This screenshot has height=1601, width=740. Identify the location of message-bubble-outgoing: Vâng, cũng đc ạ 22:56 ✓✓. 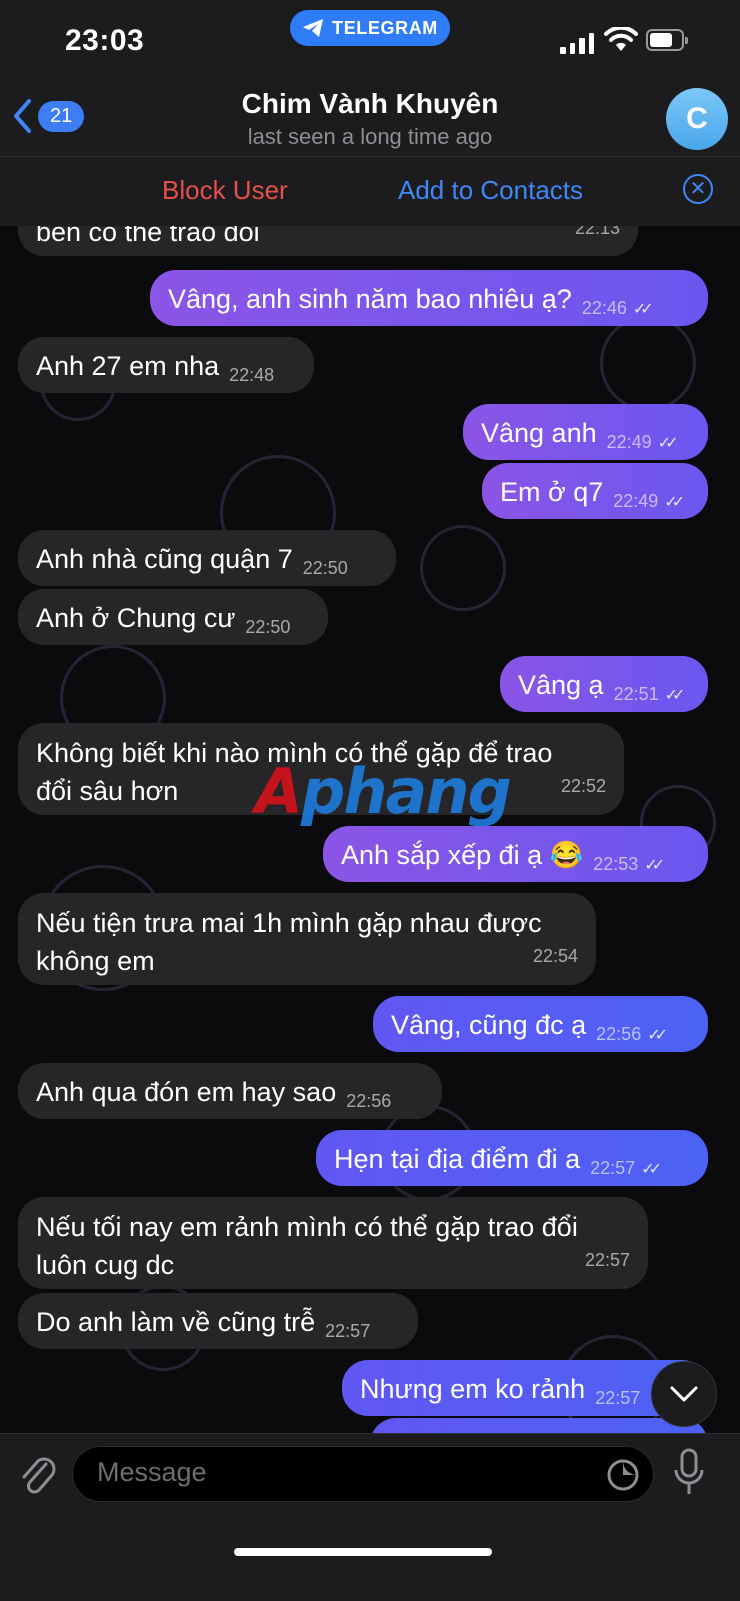
(540, 1024).